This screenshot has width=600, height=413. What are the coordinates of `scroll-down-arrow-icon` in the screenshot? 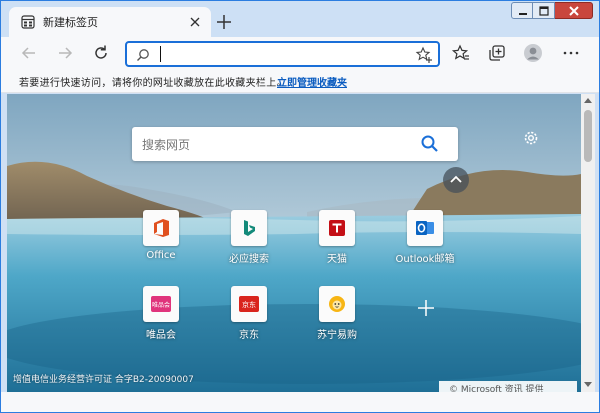 It's located at (588, 384).